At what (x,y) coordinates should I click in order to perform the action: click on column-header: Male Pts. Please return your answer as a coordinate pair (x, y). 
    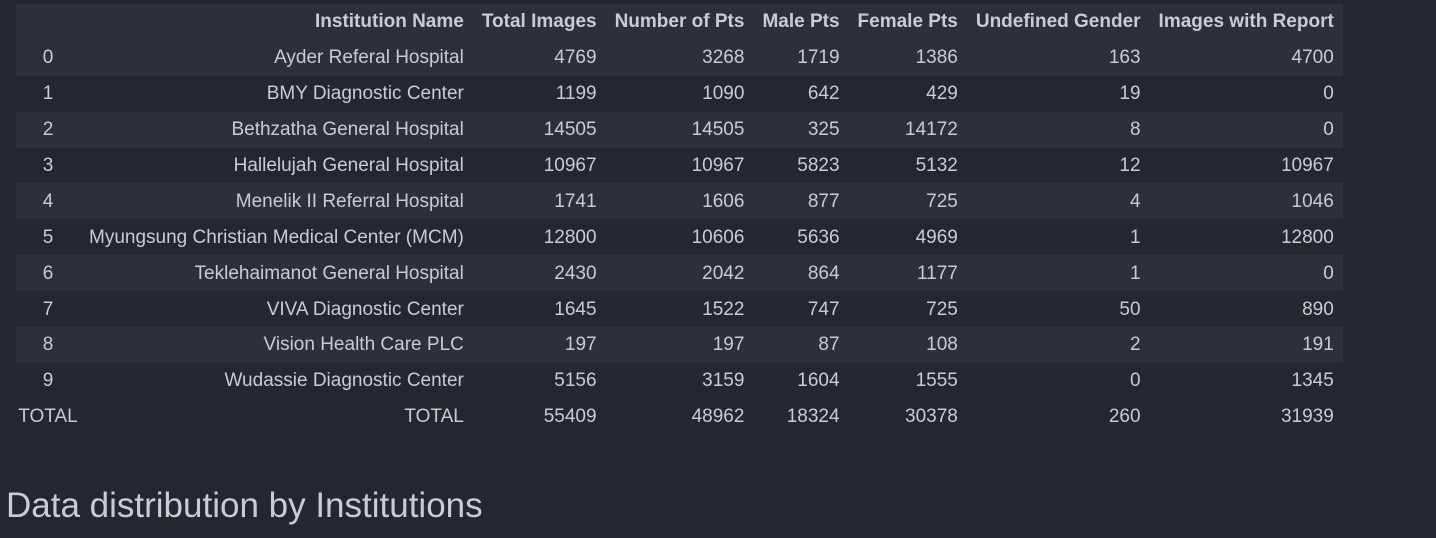
    Looking at the image, I should click on (801, 22).